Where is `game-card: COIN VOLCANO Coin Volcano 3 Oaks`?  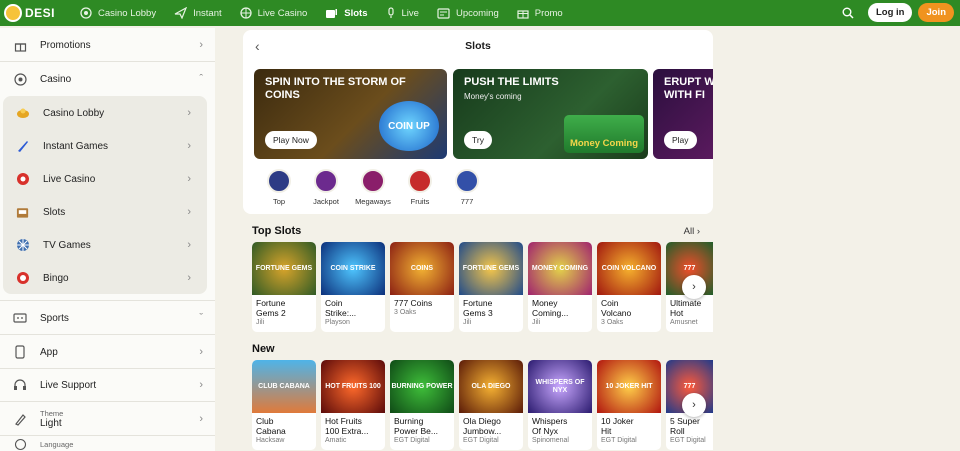 game-card: COIN VOLCANO Coin Volcano 3 Oaks is located at coordinates (629, 287).